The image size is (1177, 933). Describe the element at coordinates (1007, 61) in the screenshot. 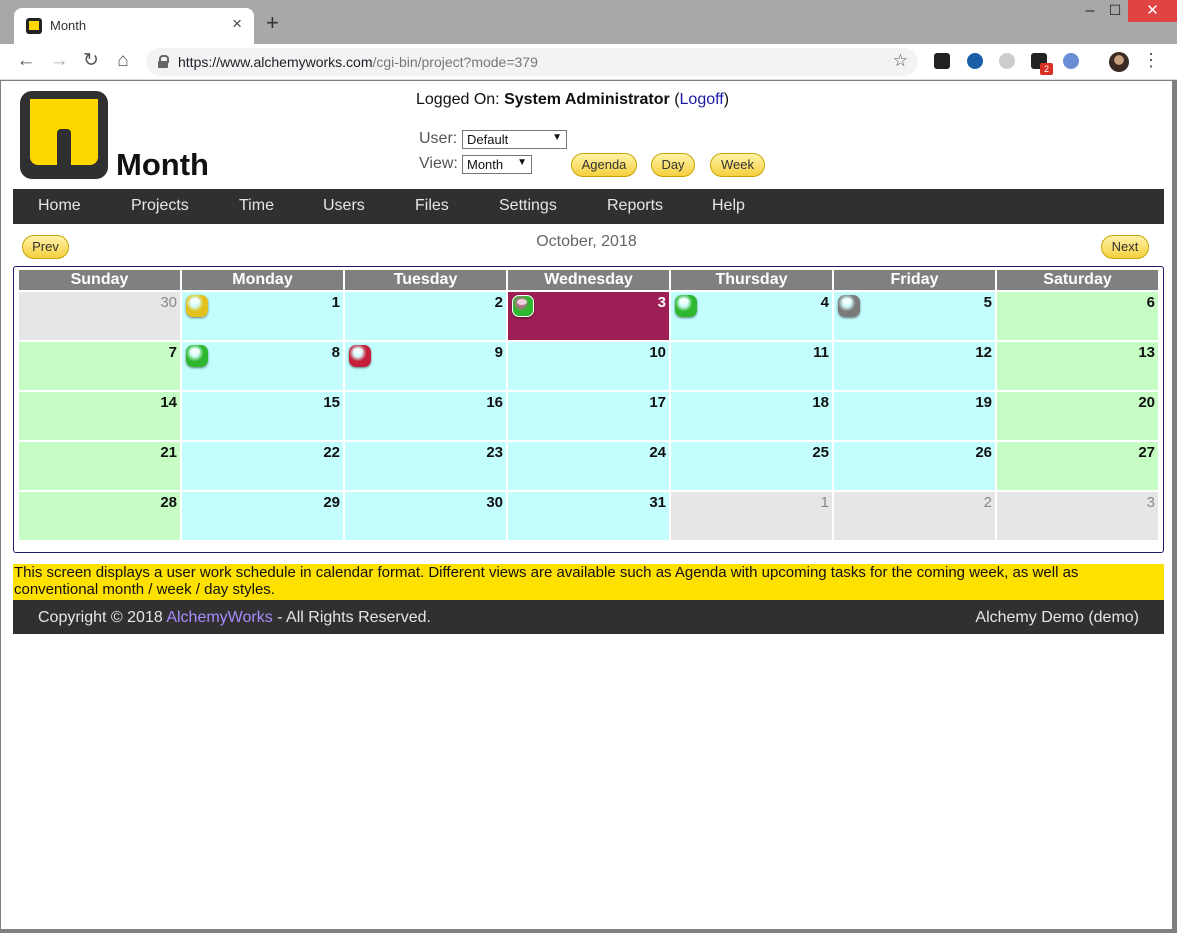

I see `extension-gray-icon` at that location.